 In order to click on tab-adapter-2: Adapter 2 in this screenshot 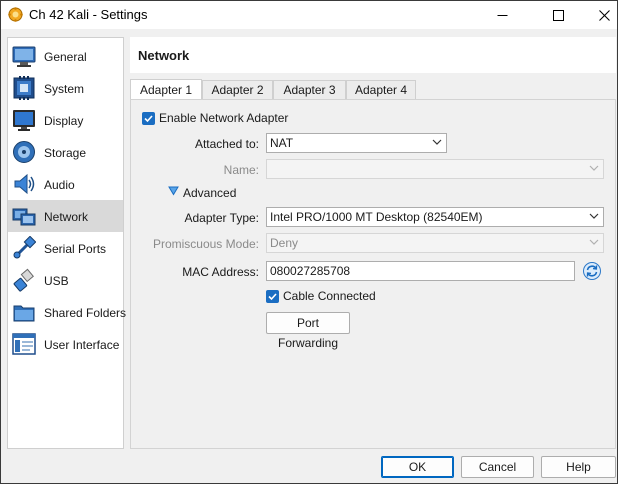, I will do `click(237, 90)`.